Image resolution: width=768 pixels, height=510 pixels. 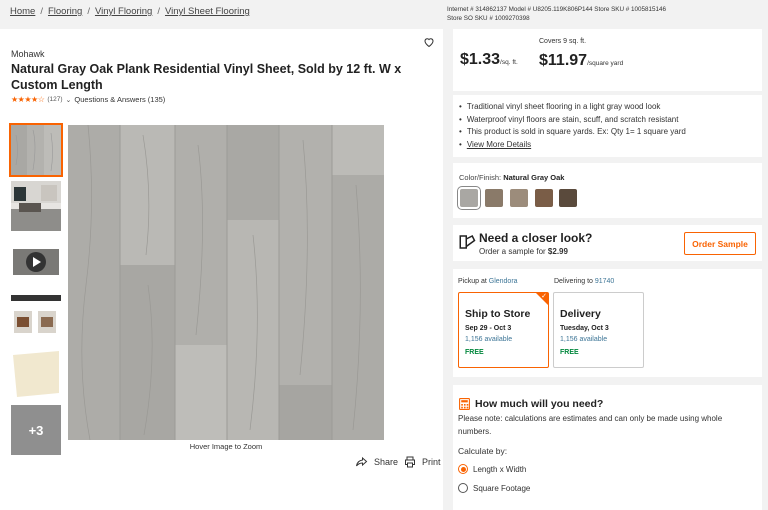 What do you see at coordinates (563, 60) in the screenshot?
I see `price-per-yard-value: $11.97` at bounding box center [563, 60].